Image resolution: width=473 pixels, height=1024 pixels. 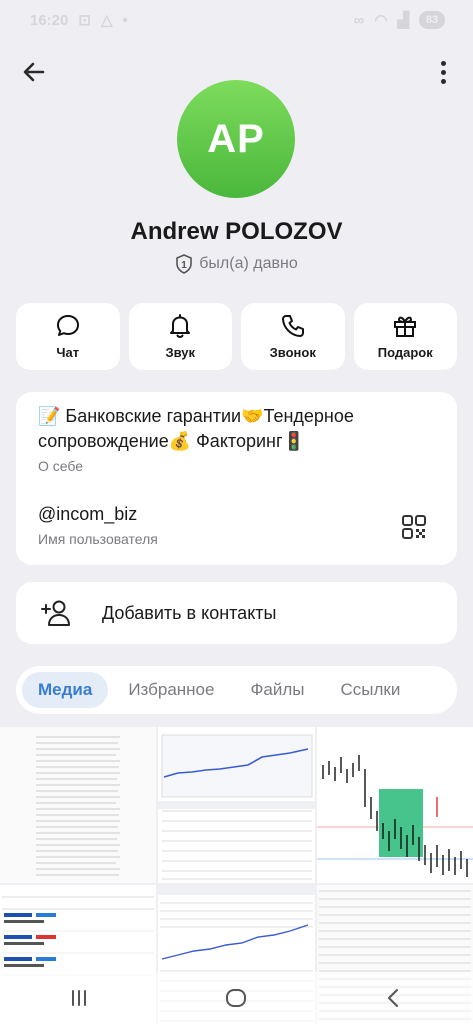 I want to click on back-button, so click(x=34, y=72).